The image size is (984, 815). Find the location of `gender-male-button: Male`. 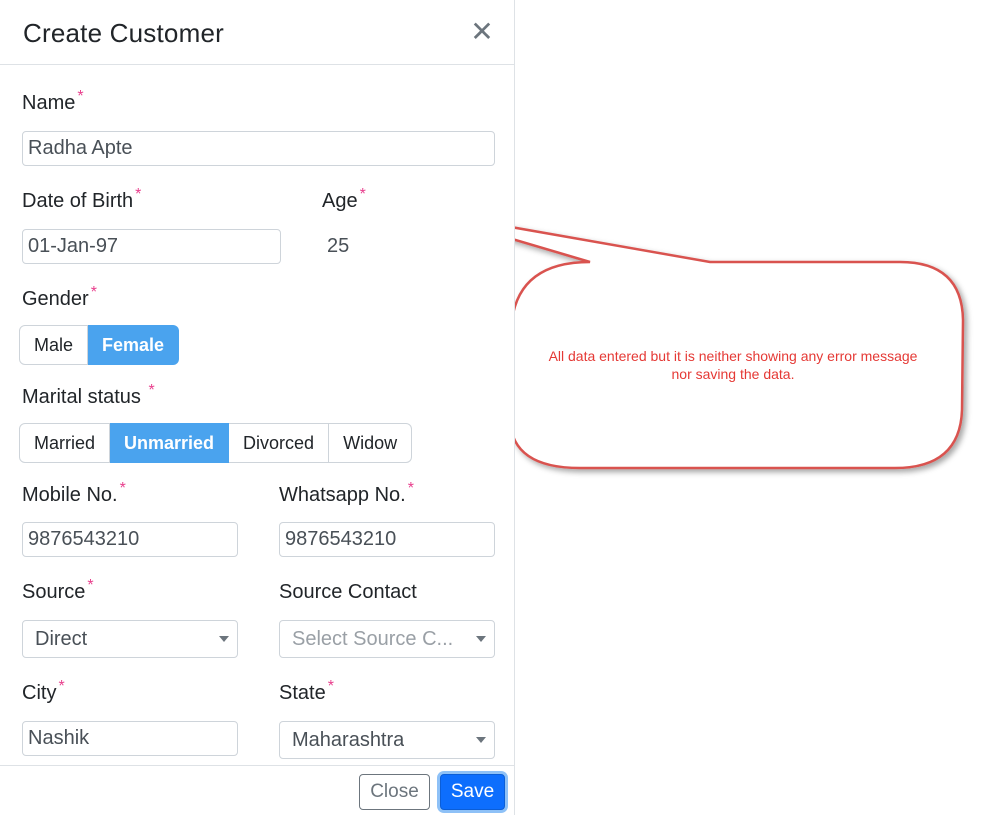

gender-male-button: Male is located at coordinates (54, 345).